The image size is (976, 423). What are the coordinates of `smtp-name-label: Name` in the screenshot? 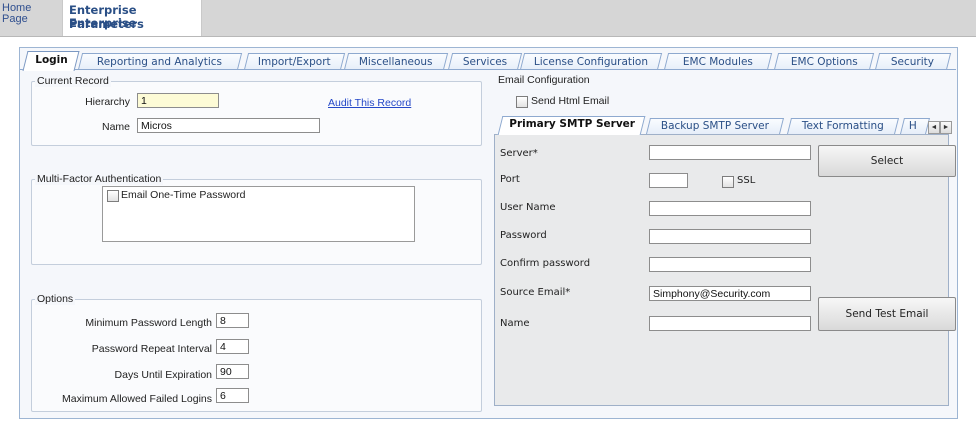 It's located at (515, 323).